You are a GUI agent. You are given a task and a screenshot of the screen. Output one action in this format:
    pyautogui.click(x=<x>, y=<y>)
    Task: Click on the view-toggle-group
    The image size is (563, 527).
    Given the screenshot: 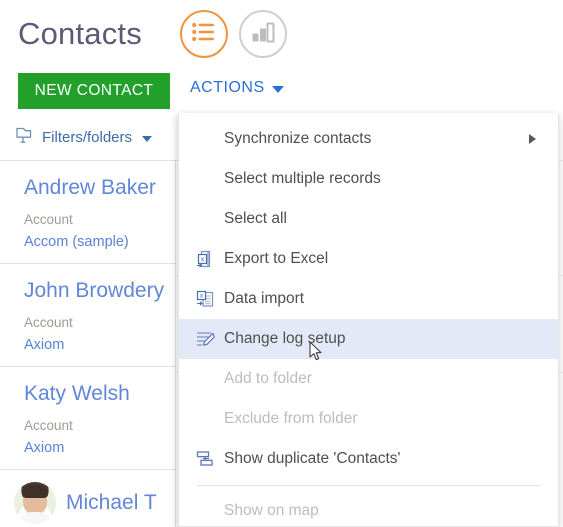 What is the action you would take?
    pyautogui.click(x=233, y=34)
    